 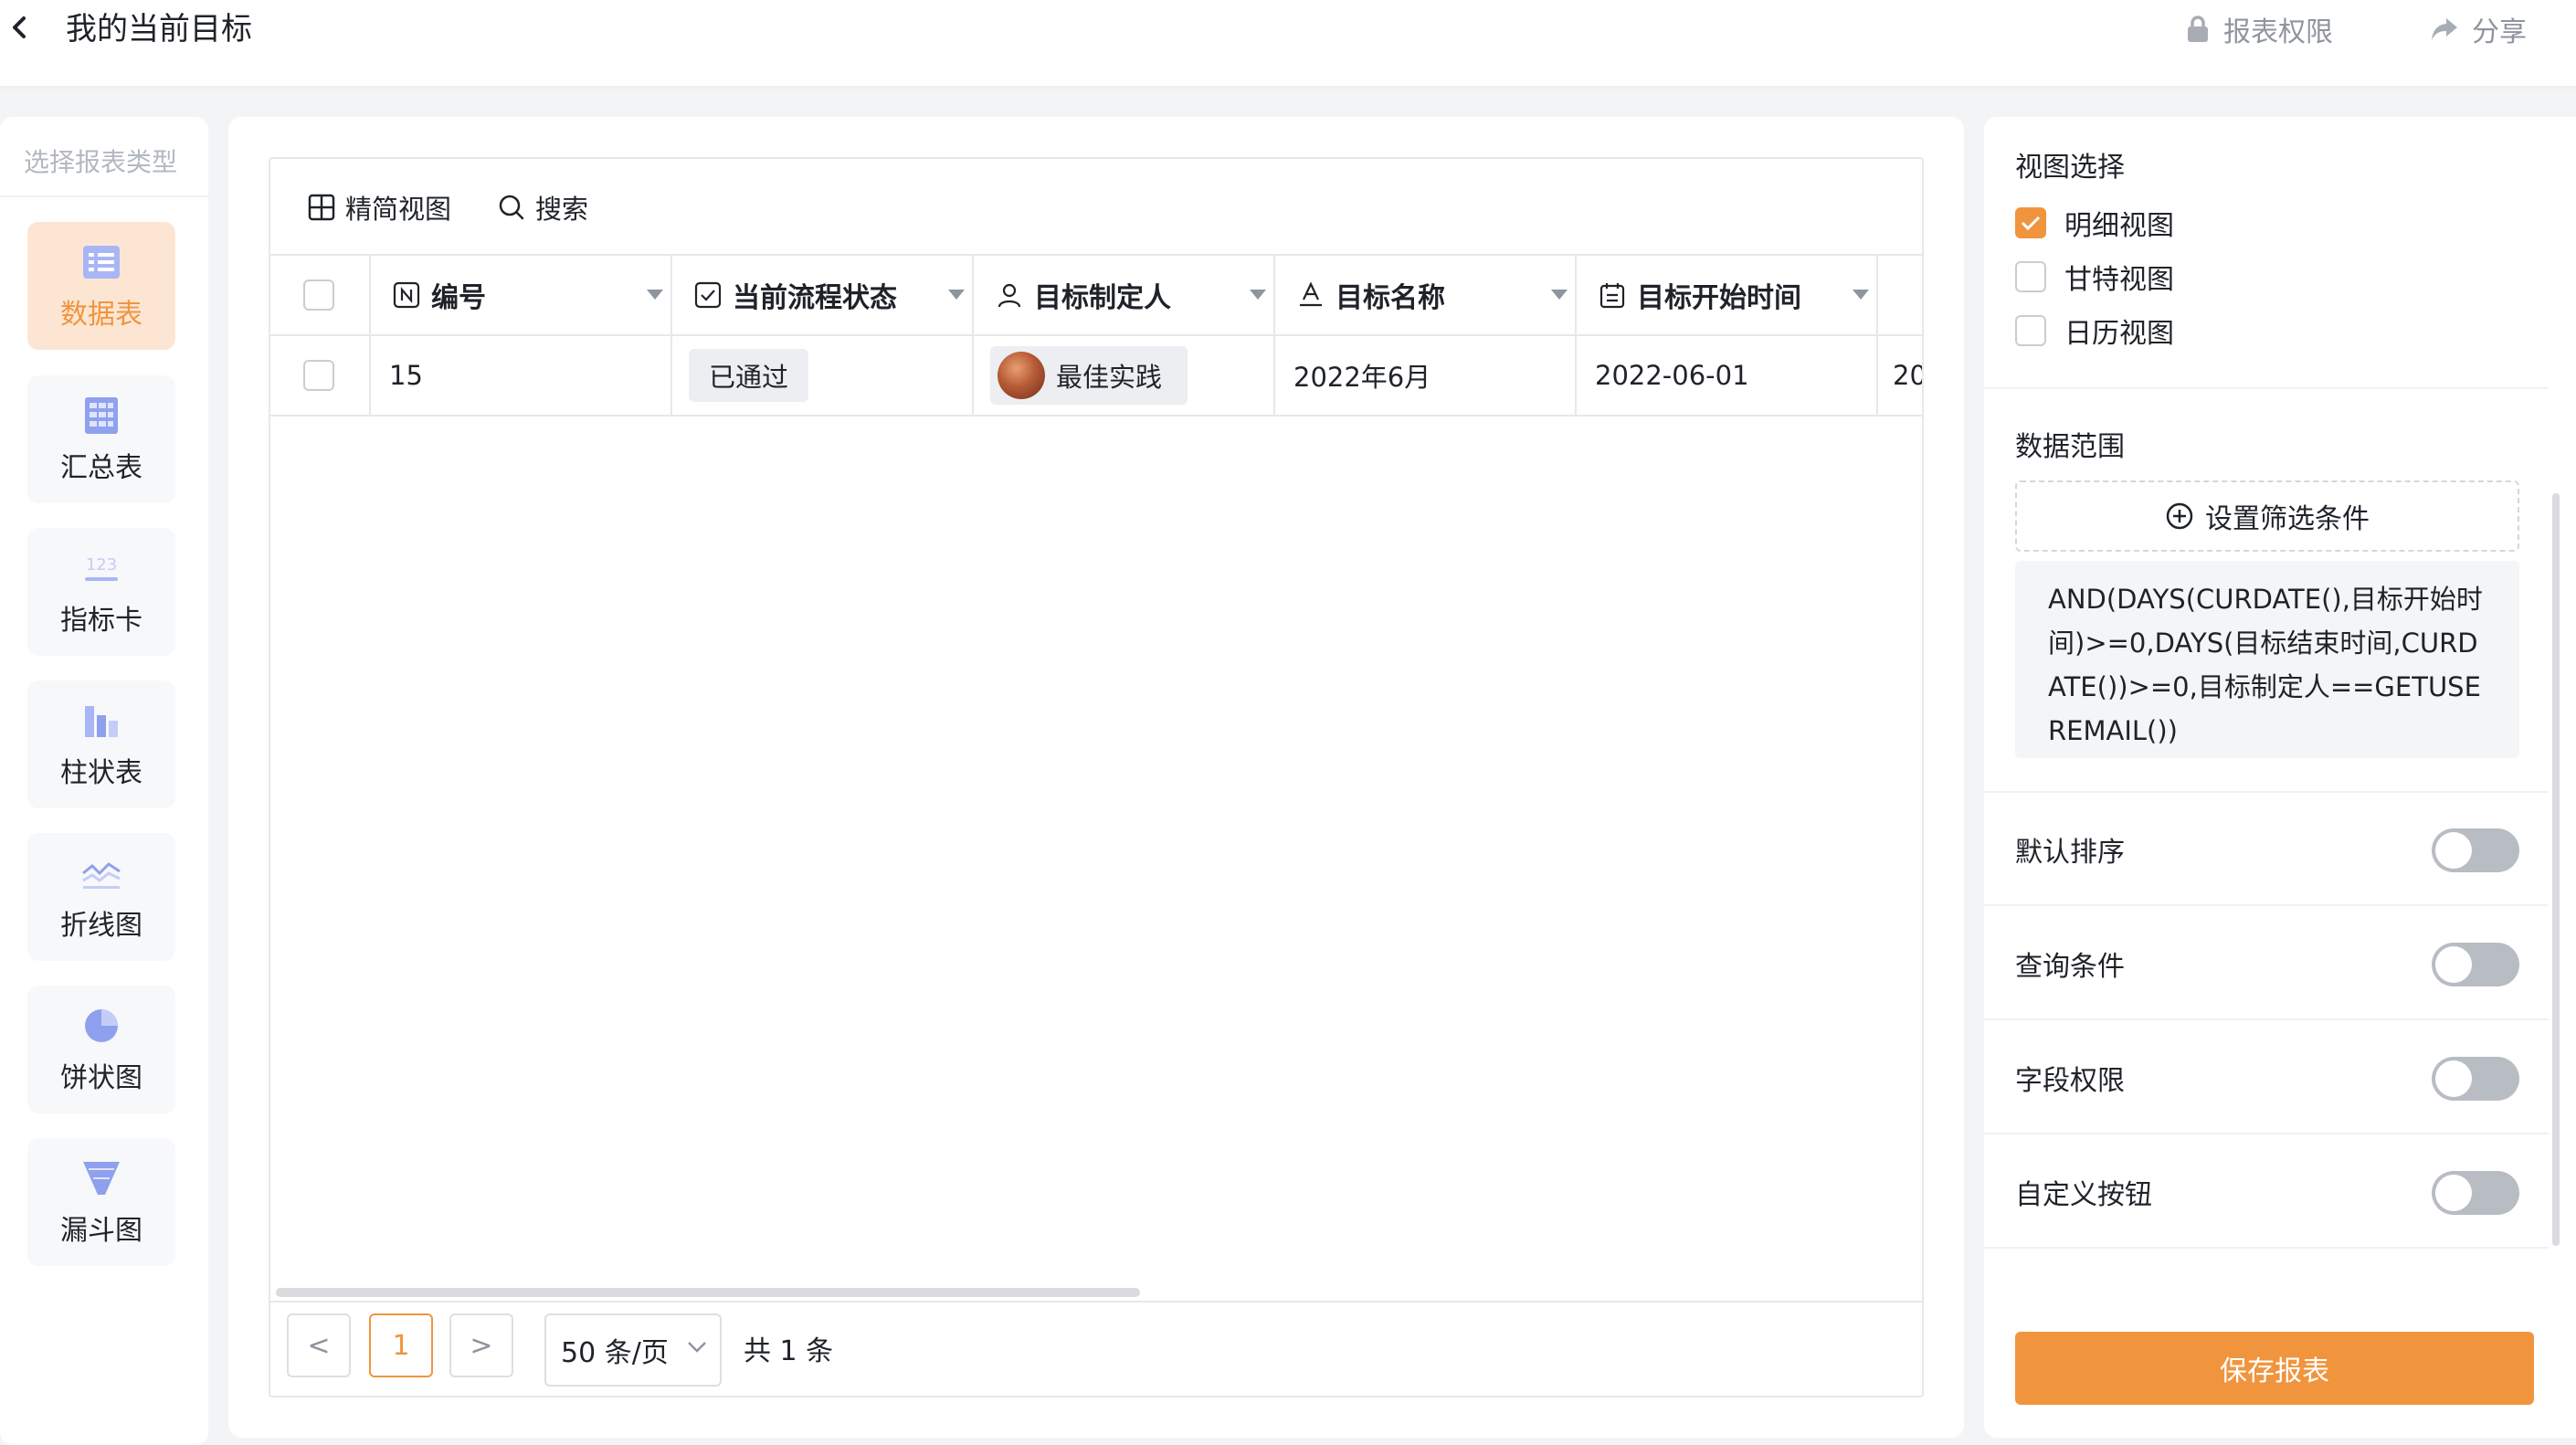 I want to click on scroll-clip-edge, so click(x=2266, y=1314).